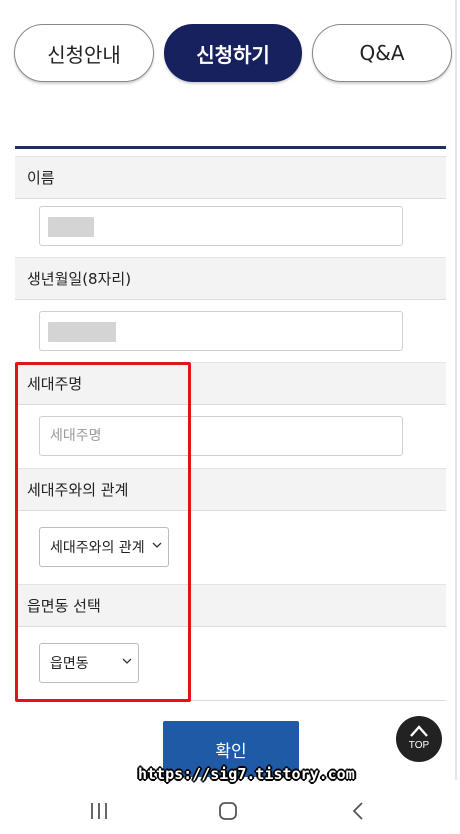 The width and height of the screenshot is (460, 834). Describe the element at coordinates (84, 53) in the screenshot. I see `tab-apply-info: 신청안내` at that location.